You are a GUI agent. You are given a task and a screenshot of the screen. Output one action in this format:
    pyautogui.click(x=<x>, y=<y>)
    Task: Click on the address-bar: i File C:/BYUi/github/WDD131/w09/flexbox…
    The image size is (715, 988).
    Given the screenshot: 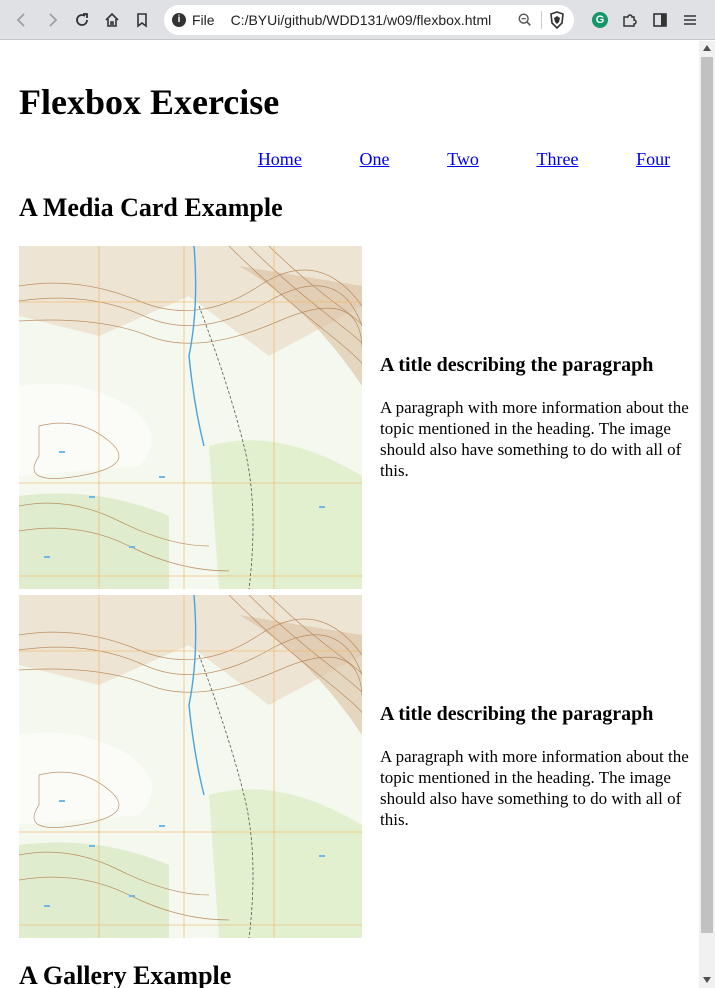 What is the action you would take?
    pyautogui.click(x=369, y=19)
    